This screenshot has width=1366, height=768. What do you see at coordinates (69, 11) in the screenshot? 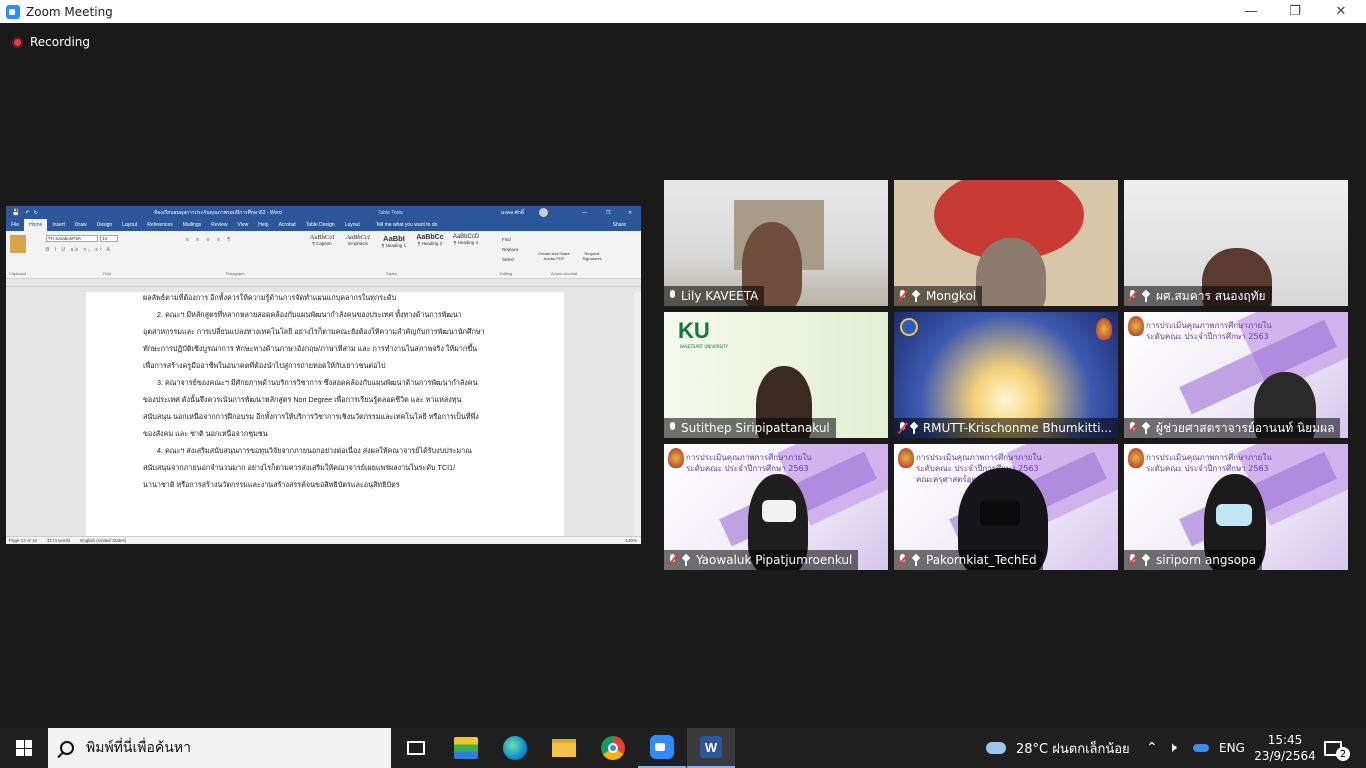
I see `window-title: Zoom Meeting` at bounding box center [69, 11].